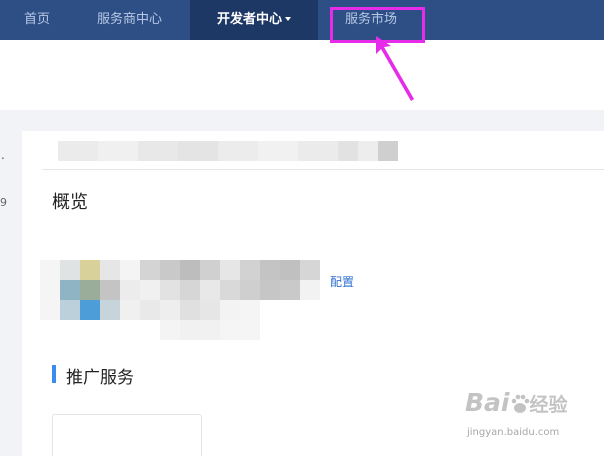 The image size is (604, 456). I want to click on caret-down-icon, so click(288, 18).